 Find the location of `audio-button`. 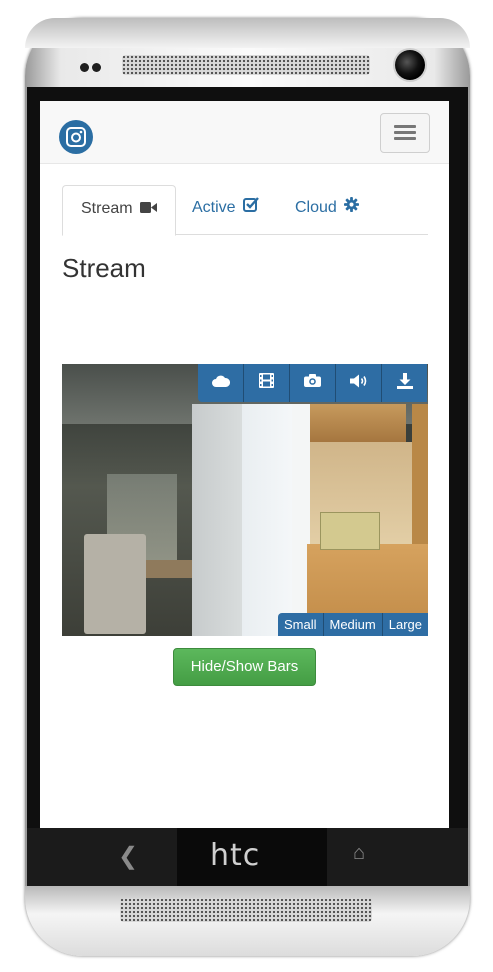

audio-button is located at coordinates (359, 383).